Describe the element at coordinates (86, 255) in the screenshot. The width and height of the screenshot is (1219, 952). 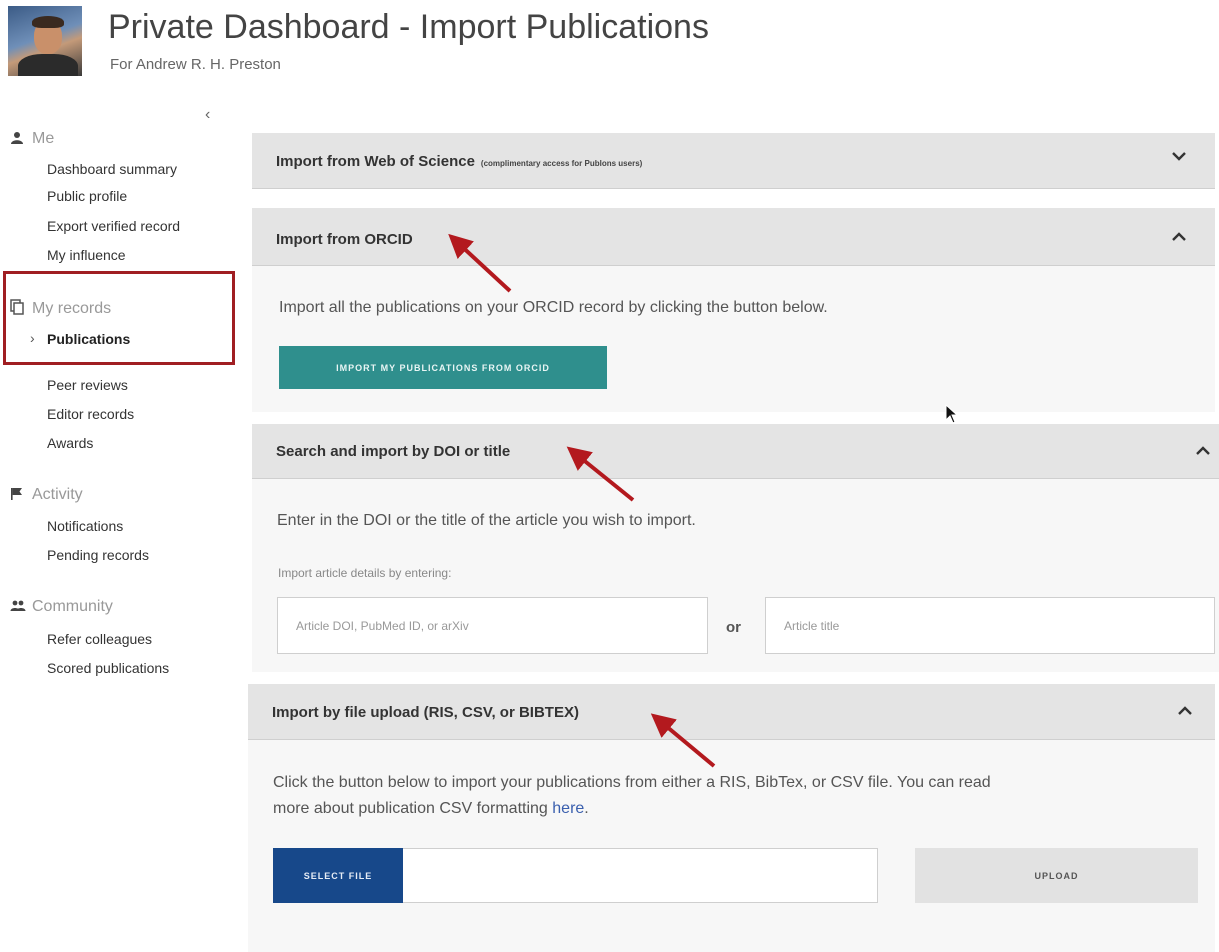
I see `sidebar-item-my-influence: My influence` at that location.